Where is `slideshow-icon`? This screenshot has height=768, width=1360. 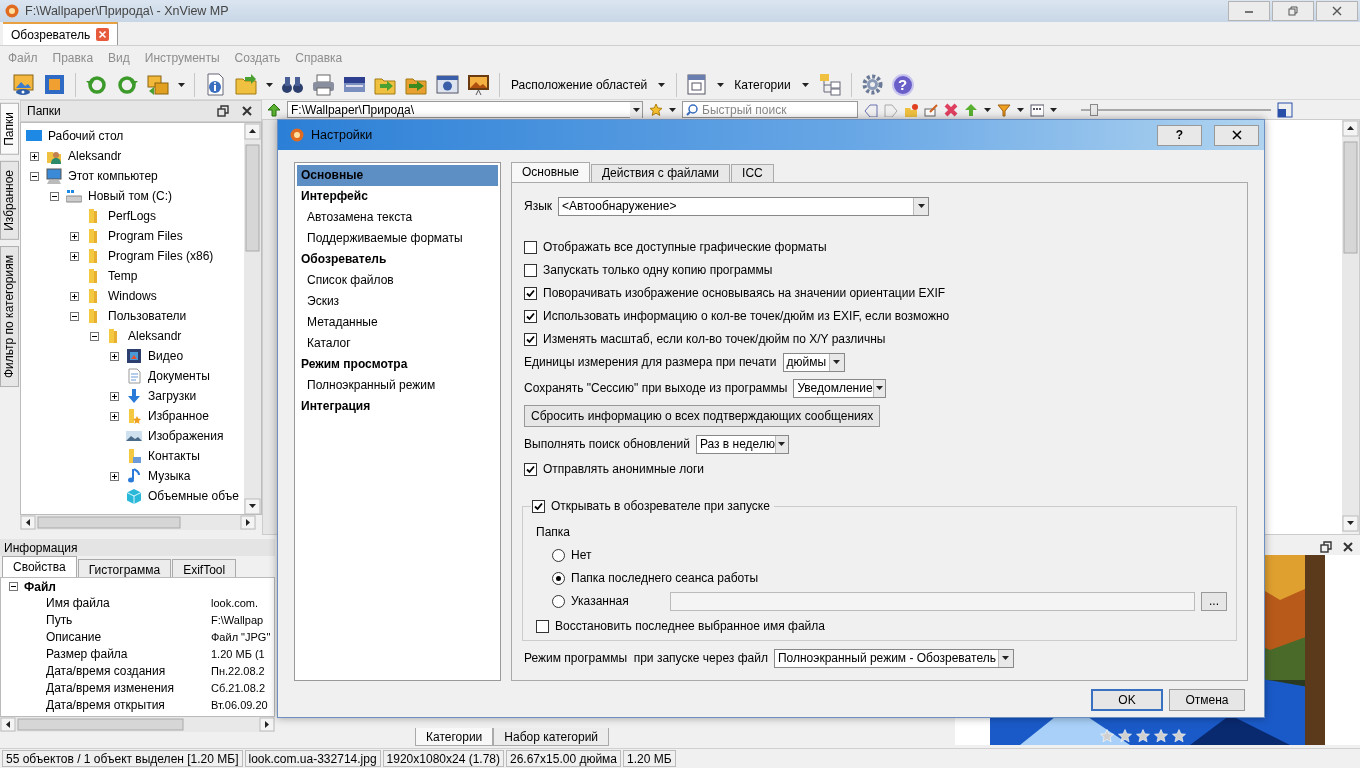 slideshow-icon is located at coordinates (478, 84).